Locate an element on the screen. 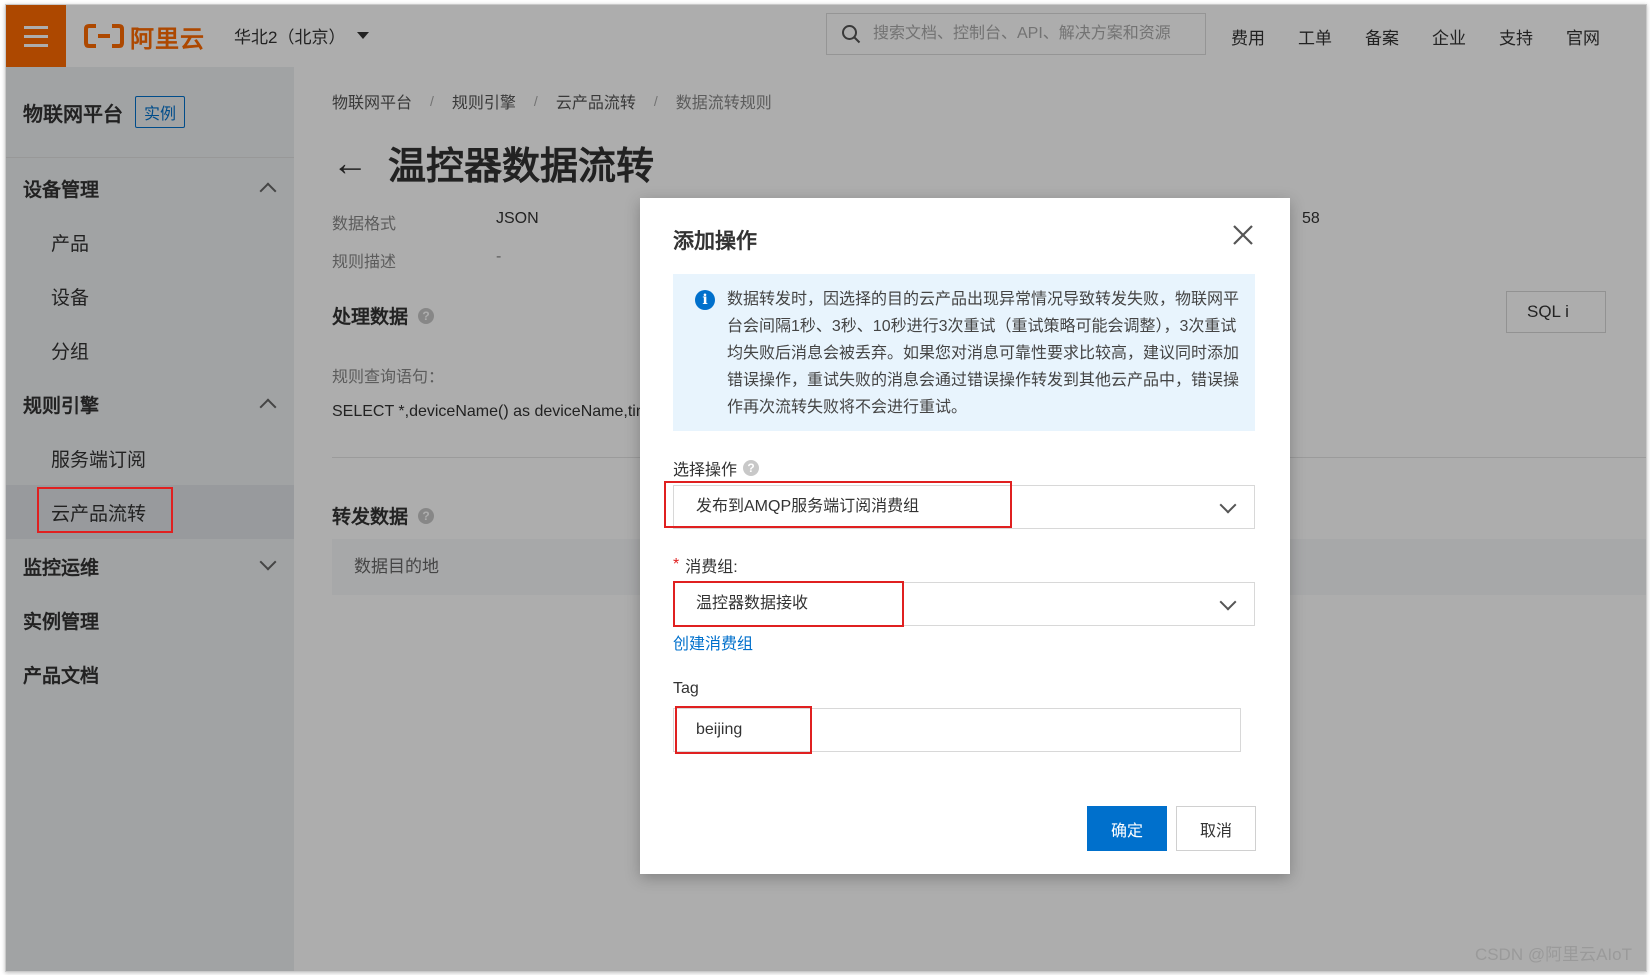  close-icon is located at coordinates (1243, 235).